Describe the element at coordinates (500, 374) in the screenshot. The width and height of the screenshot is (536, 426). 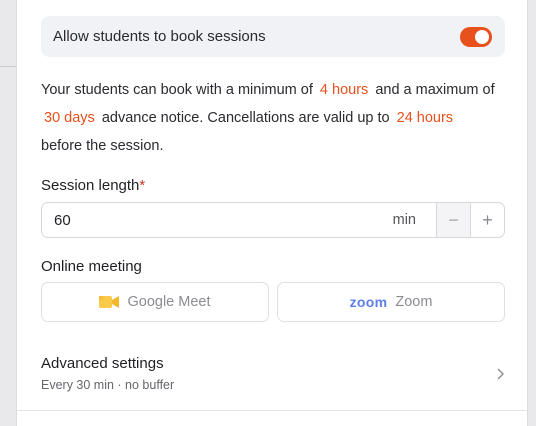
I see `chevron-right-icon` at that location.